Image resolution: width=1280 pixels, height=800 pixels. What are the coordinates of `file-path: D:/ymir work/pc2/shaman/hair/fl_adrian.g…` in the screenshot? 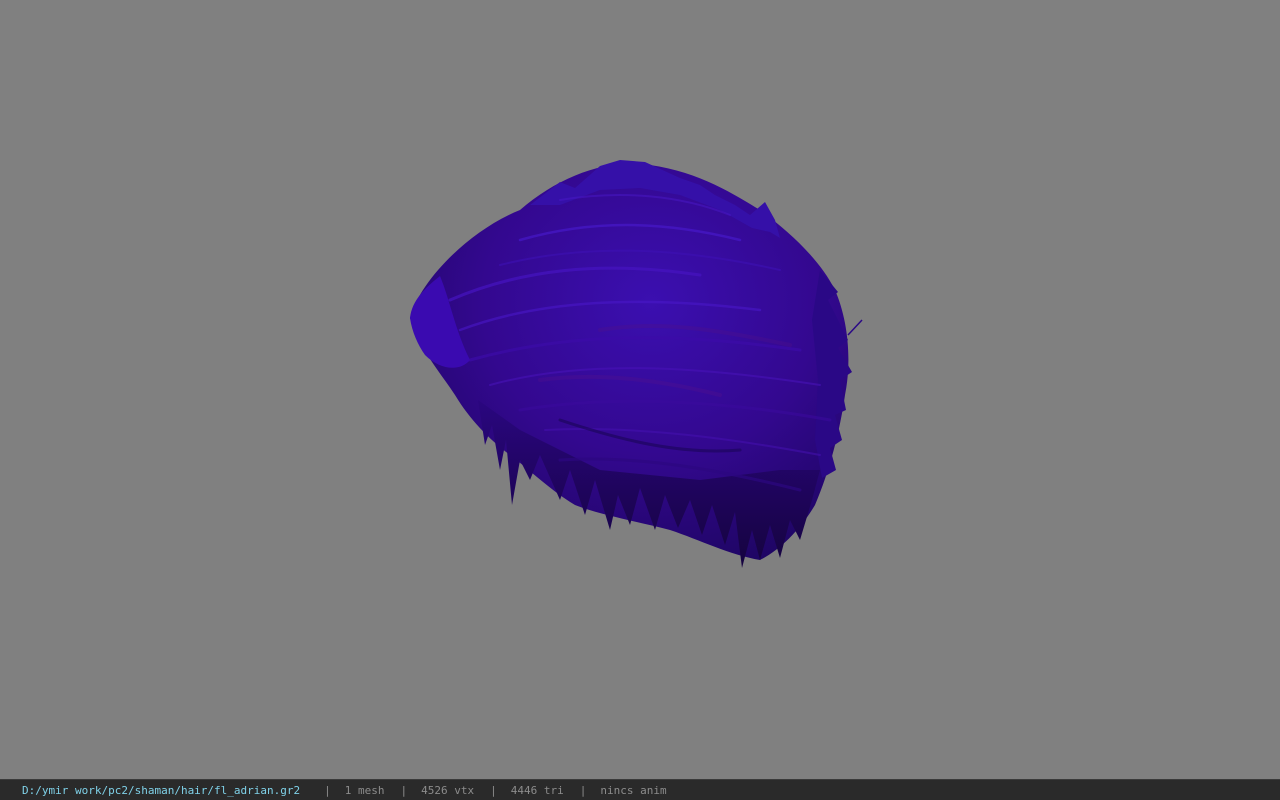 It's located at (161, 790).